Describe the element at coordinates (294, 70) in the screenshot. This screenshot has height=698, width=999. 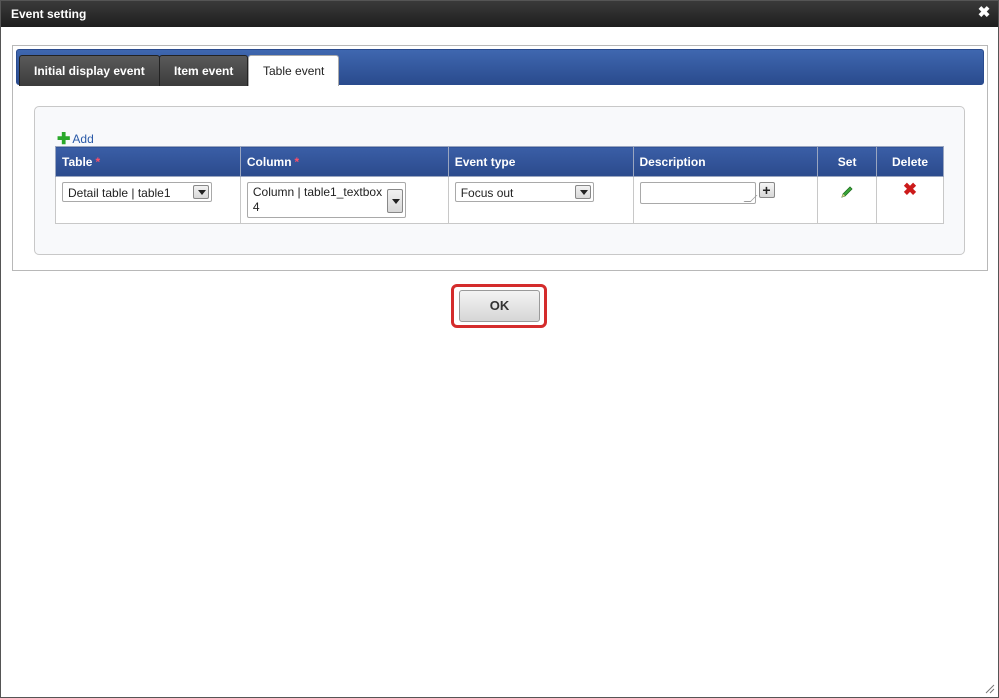
I see `tab-table-event: Table event` at that location.